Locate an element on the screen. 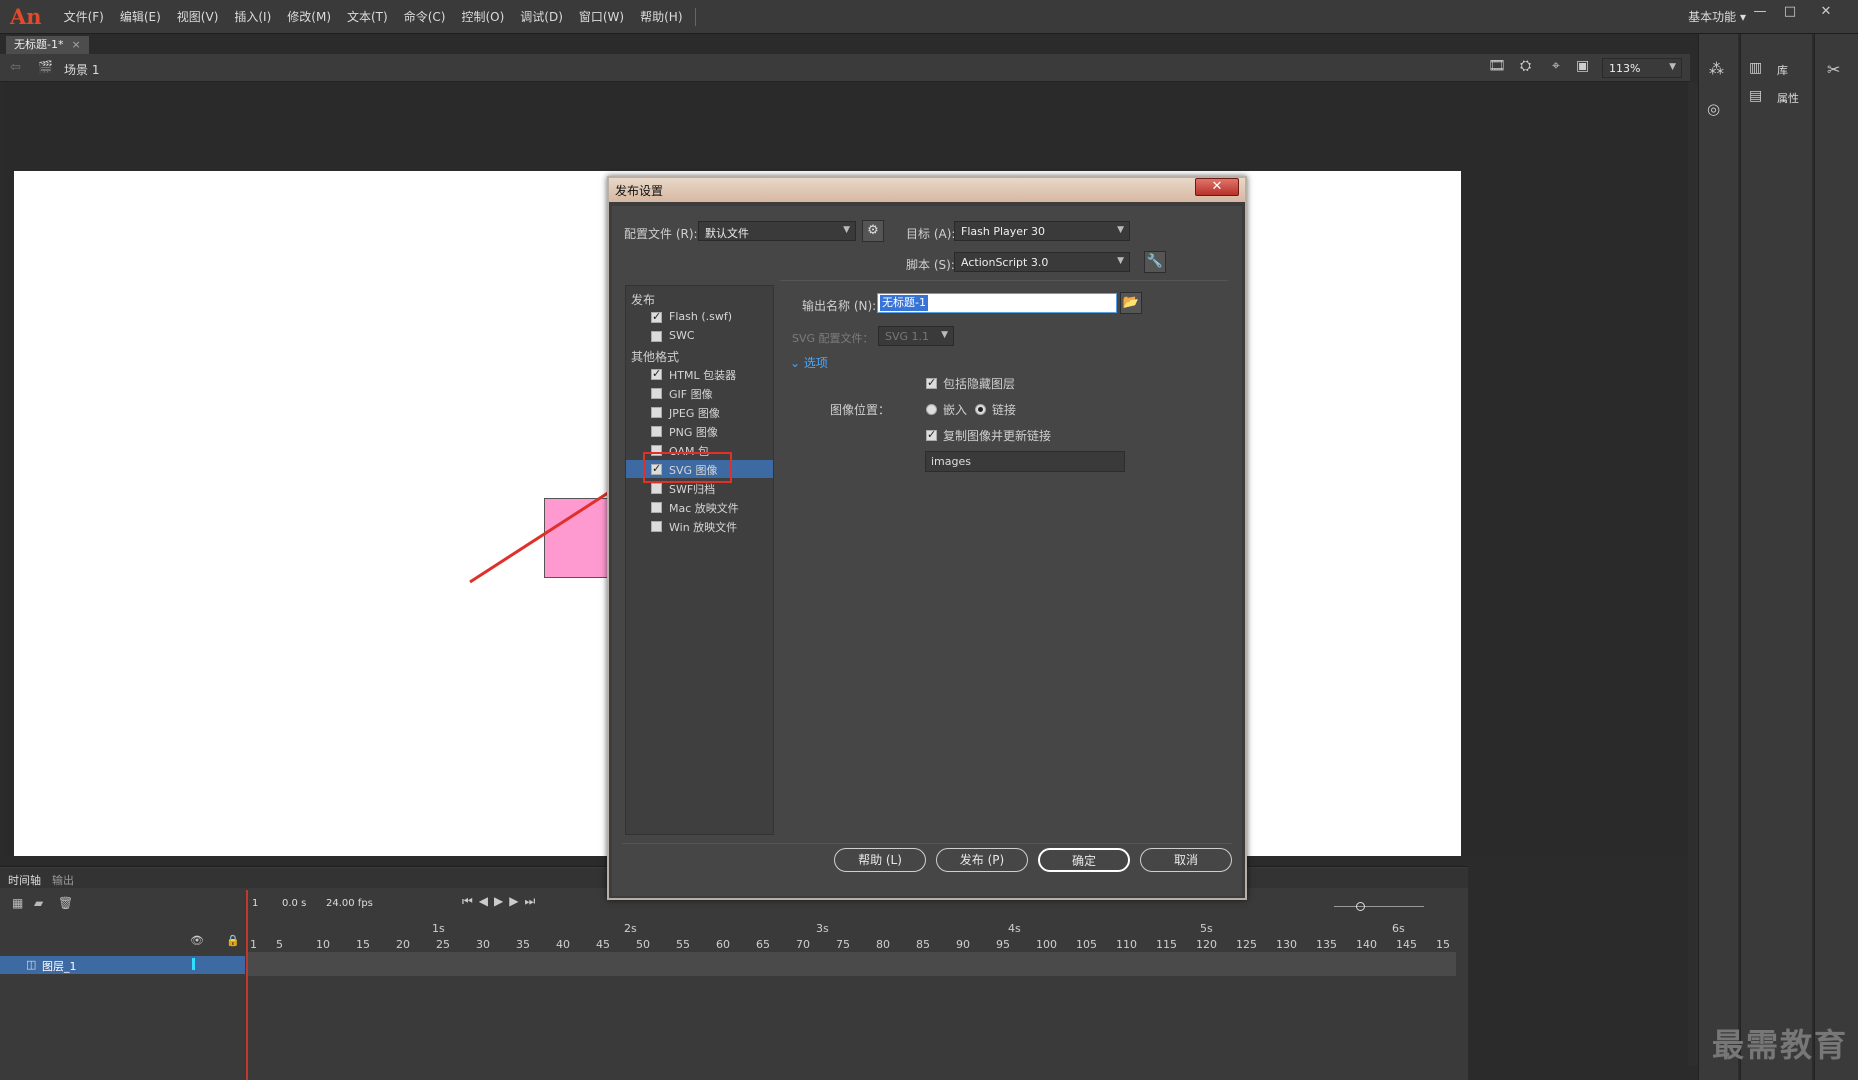 This screenshot has width=1858, height=1080. output-name-selection: 无标题-1 is located at coordinates (904, 303).